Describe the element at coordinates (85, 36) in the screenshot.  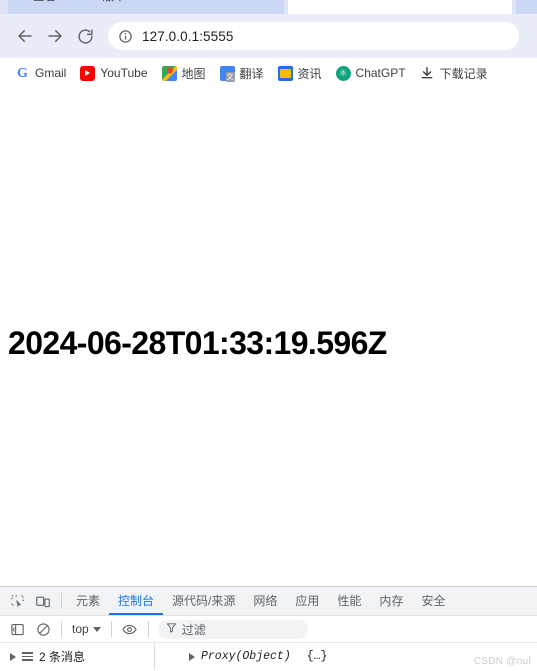
I see `reload-icon` at that location.